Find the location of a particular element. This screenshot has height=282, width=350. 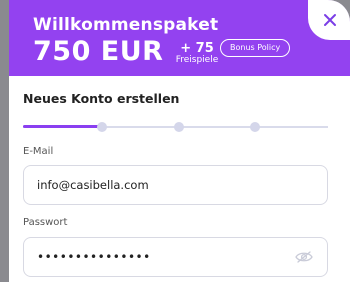

email-field: info@casibella.com is located at coordinates (175, 185).